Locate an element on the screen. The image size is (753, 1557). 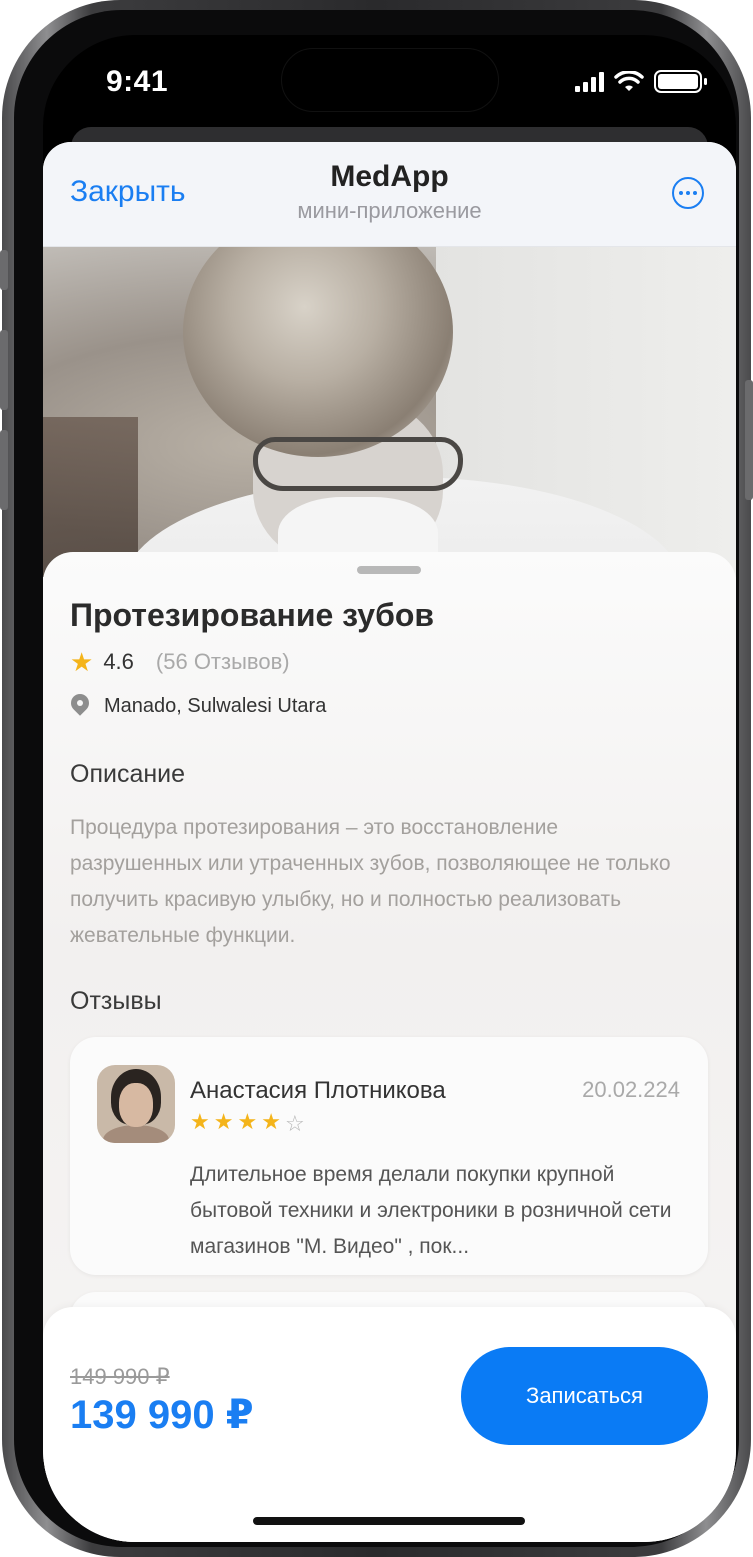
volume-down-button is located at coordinates (4, 470).